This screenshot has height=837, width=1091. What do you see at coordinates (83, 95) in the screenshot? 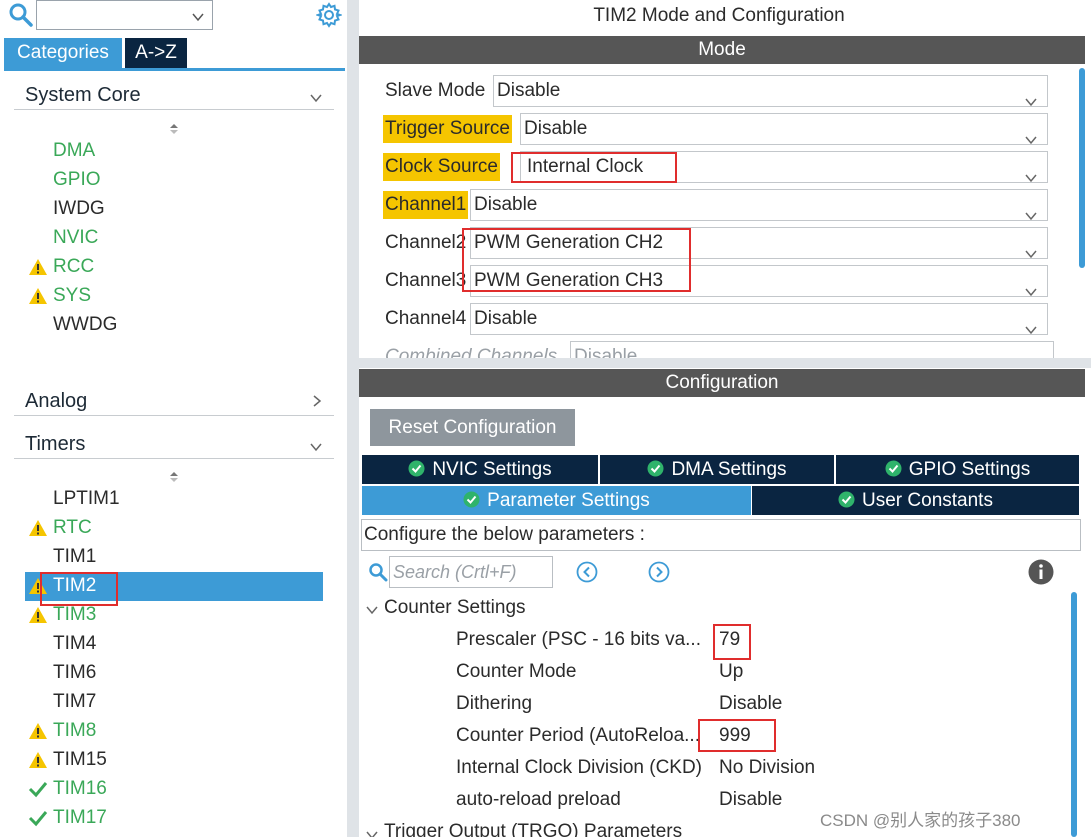
I see `category-label: System Core` at bounding box center [83, 95].